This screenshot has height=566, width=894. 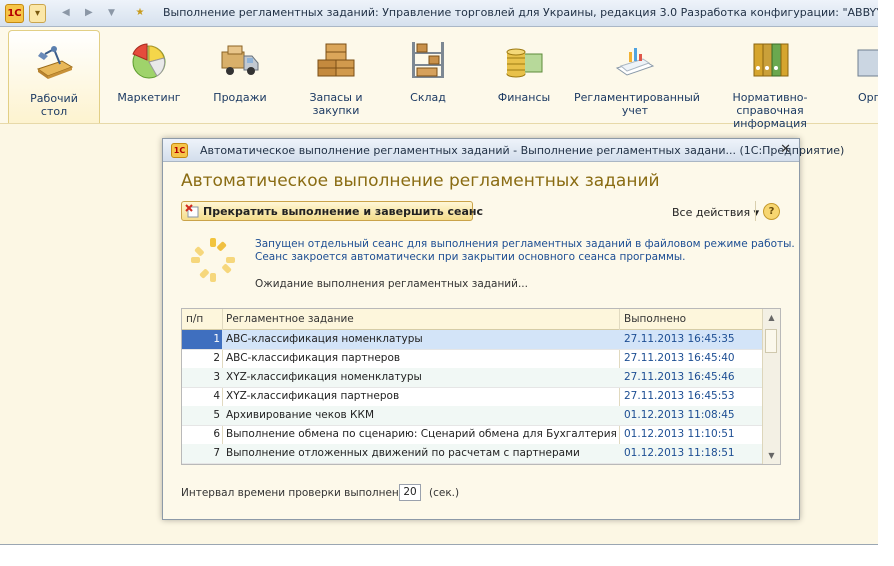 I want to click on chevron-down-icon: ▾, so click(x=37, y=13).